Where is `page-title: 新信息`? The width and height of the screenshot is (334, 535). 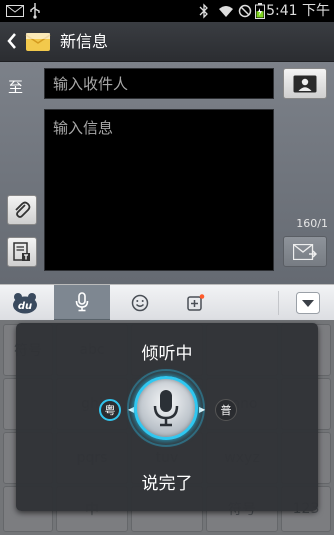
page-title: 新信息 is located at coordinates (84, 41).